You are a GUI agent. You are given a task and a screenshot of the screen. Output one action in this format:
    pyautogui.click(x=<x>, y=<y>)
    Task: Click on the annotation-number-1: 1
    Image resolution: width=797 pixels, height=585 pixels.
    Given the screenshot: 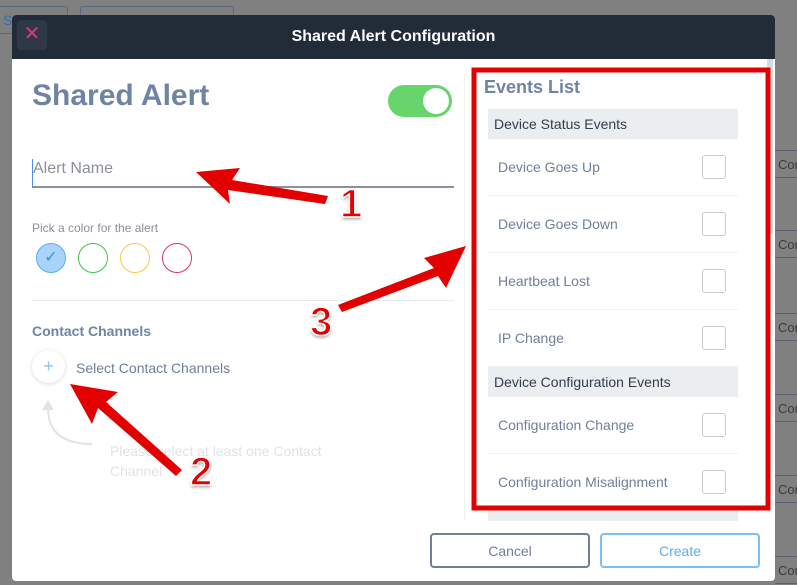 What is the action you would take?
    pyautogui.click(x=351, y=204)
    